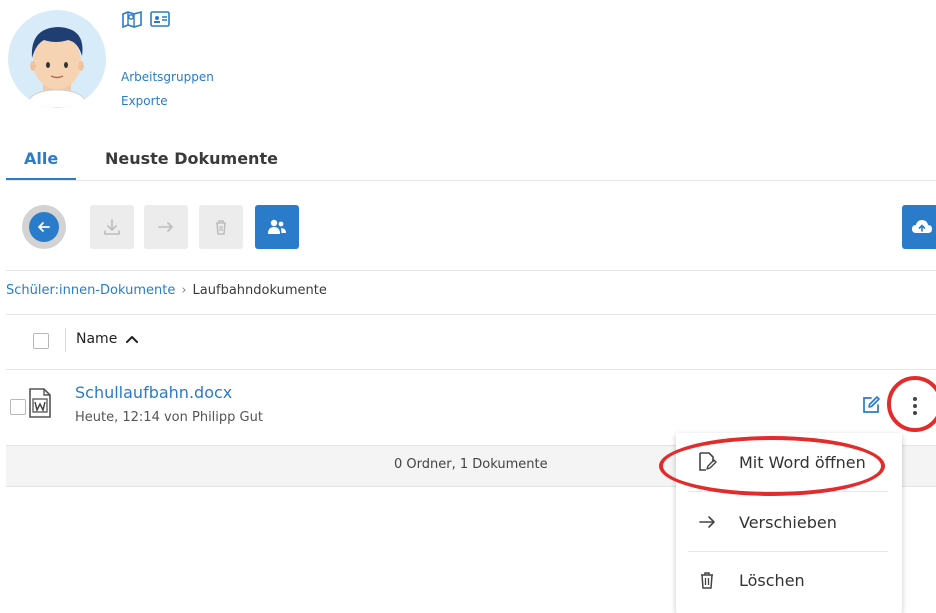 The height and width of the screenshot is (613, 936). Describe the element at coordinates (40, 403) in the screenshot. I see `word-file-icon` at that location.